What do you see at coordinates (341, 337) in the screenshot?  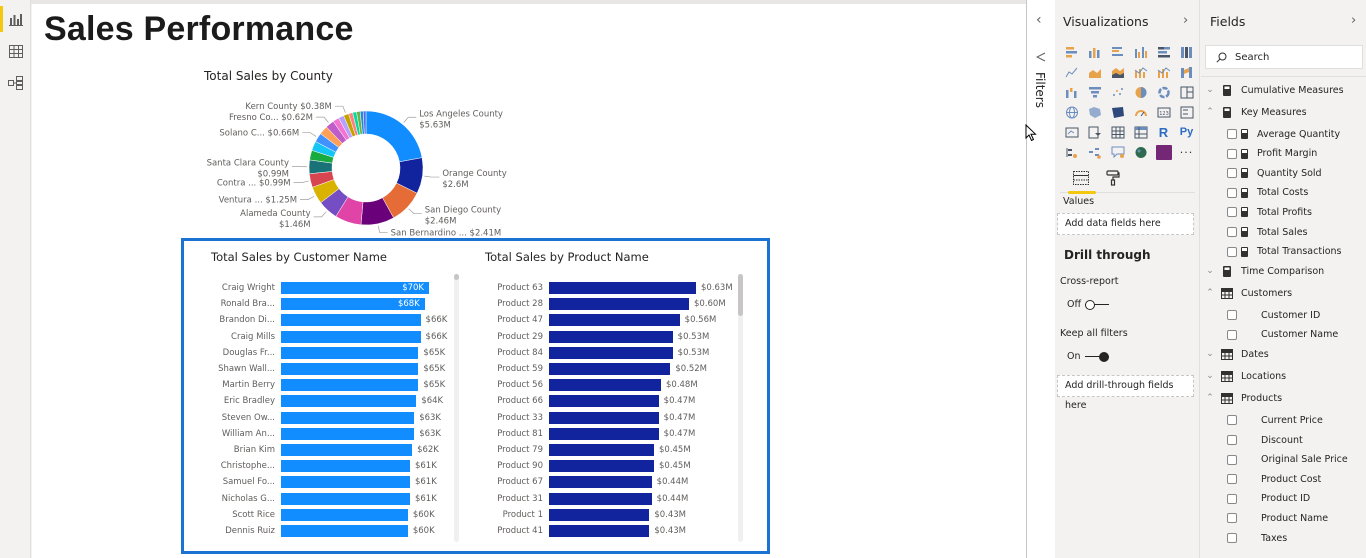 I see `bar-row: Craig Mills $66K` at bounding box center [341, 337].